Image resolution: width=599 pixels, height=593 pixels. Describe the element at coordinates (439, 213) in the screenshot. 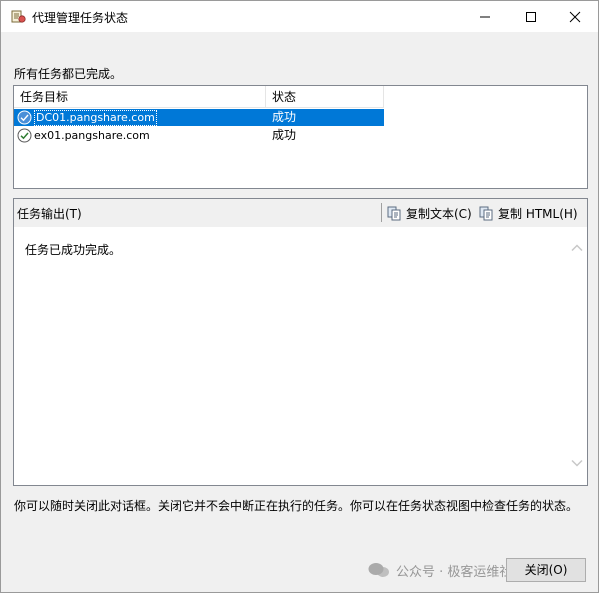

I see `copy-text-label: 复制文本(C)` at that location.